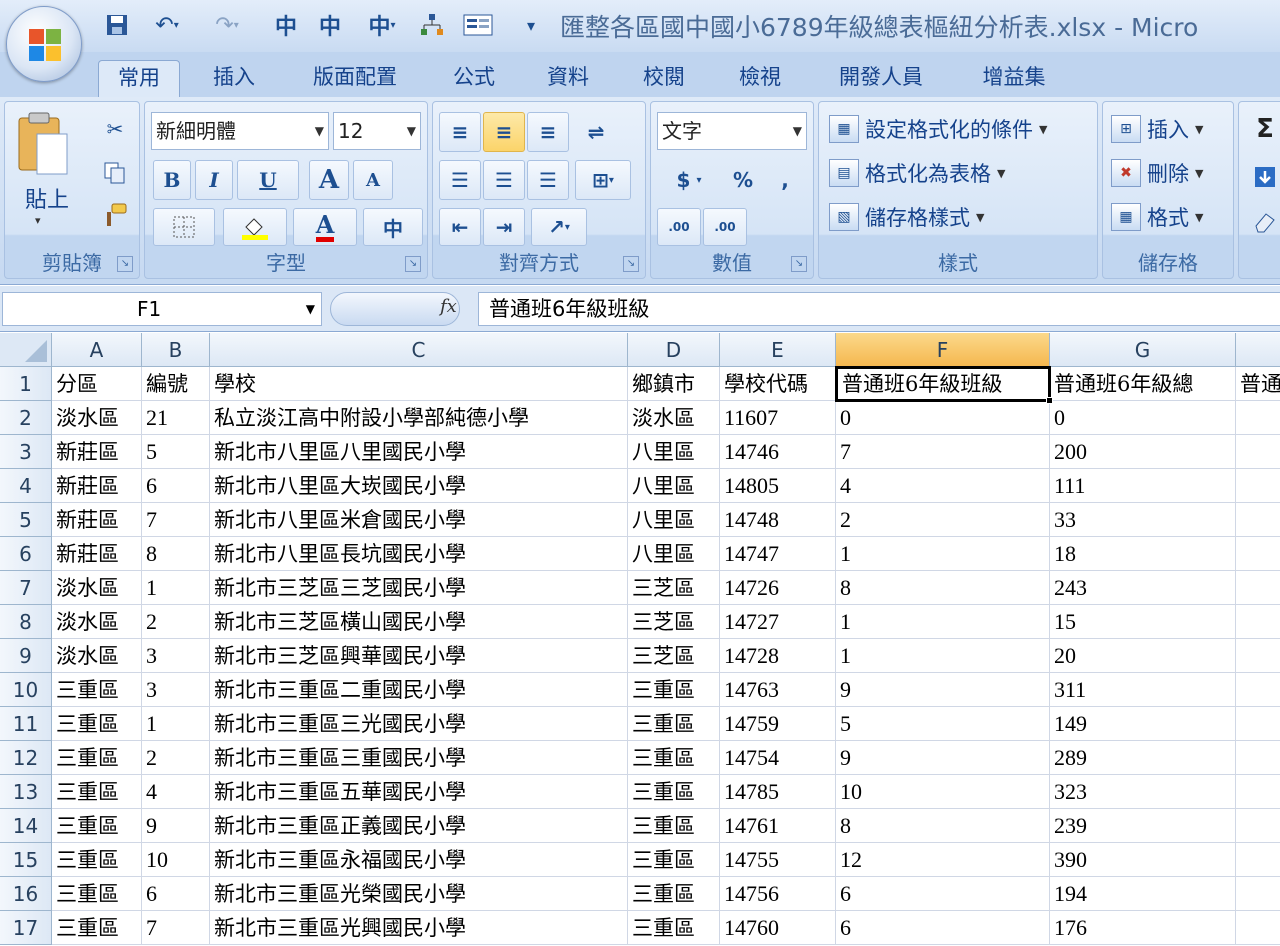  What do you see at coordinates (176, 792) in the screenshot?
I see `table-cell: 4` at bounding box center [176, 792].